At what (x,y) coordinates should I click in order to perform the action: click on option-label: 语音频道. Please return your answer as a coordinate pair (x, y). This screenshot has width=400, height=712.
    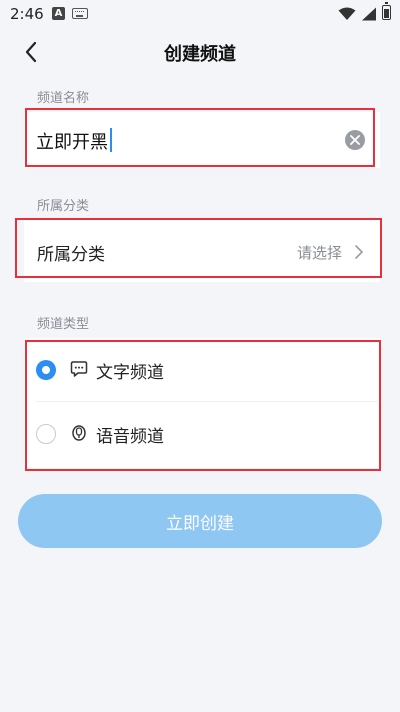
    Looking at the image, I should click on (130, 437).